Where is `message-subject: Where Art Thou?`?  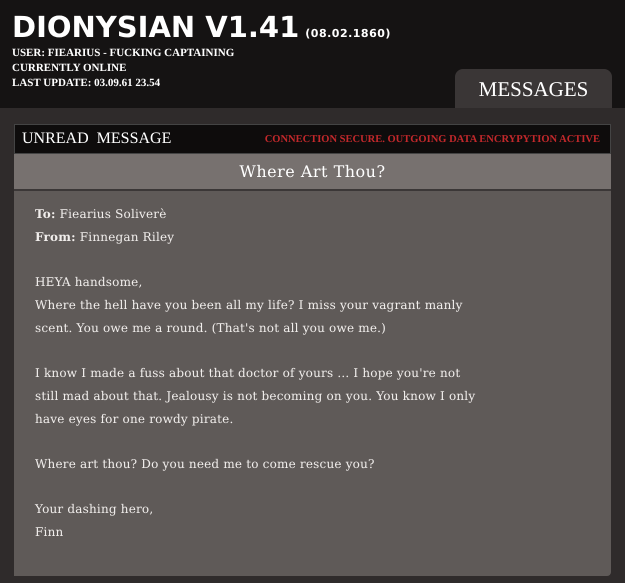 message-subject: Where Art Thou? is located at coordinates (312, 171).